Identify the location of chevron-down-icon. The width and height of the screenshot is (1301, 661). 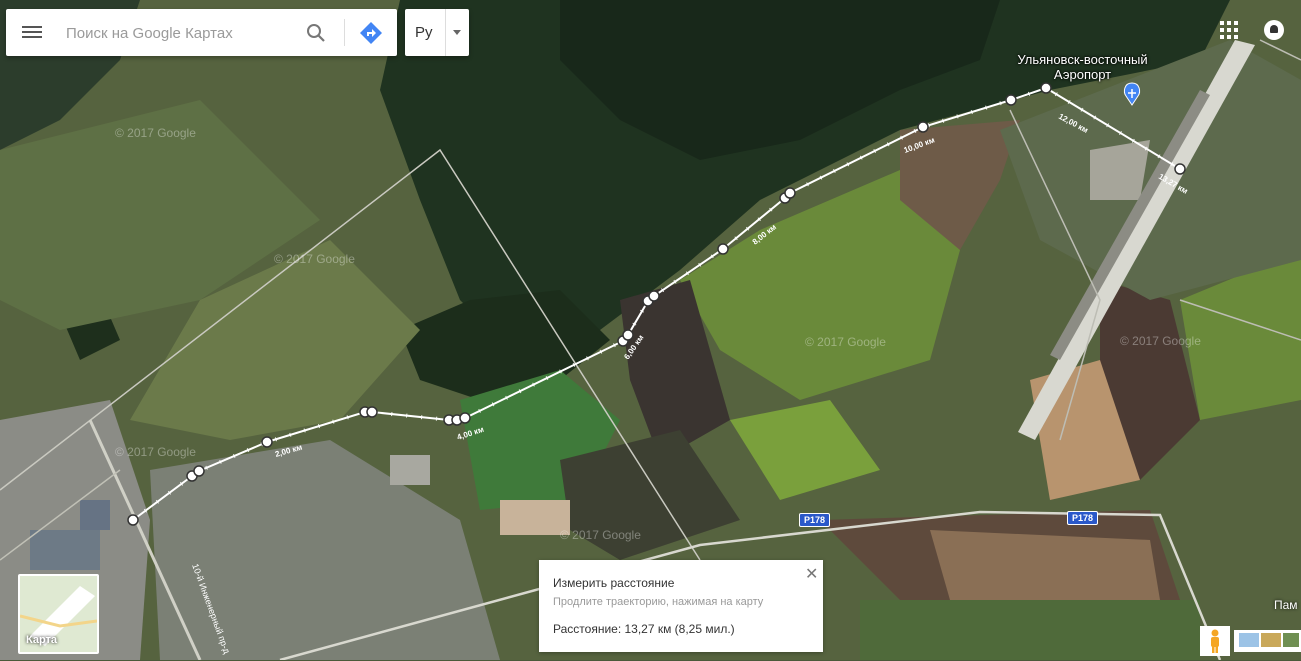
(457, 32).